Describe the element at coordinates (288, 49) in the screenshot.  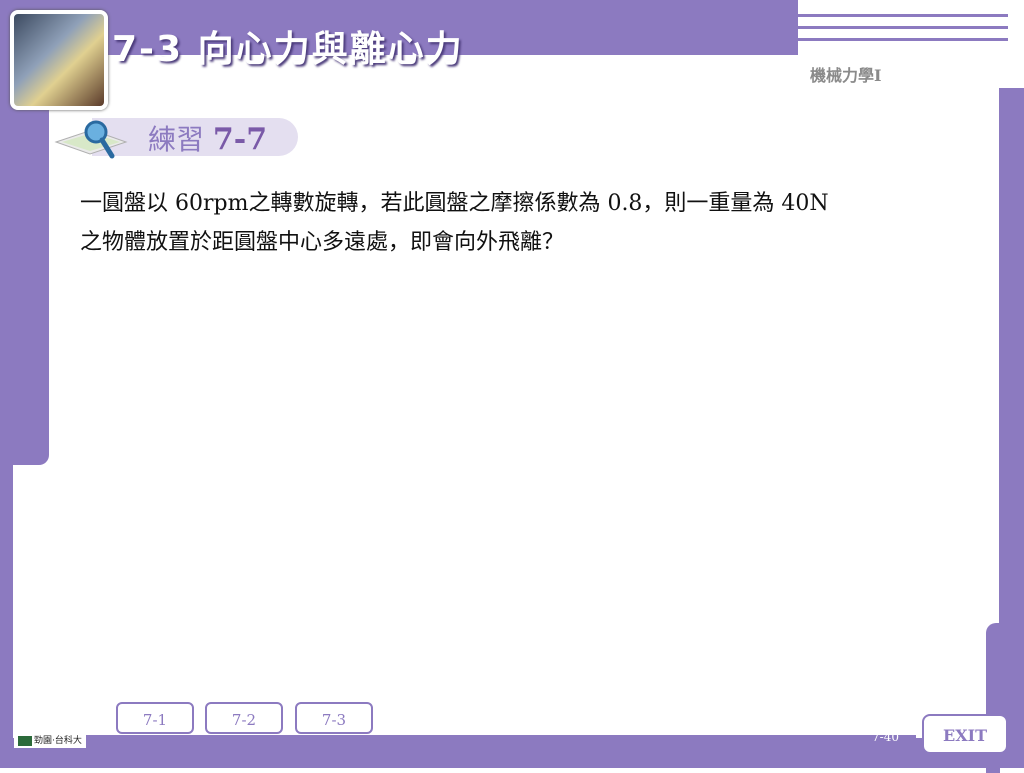
I see `page-title: 7-3 向心力與離心力` at that location.